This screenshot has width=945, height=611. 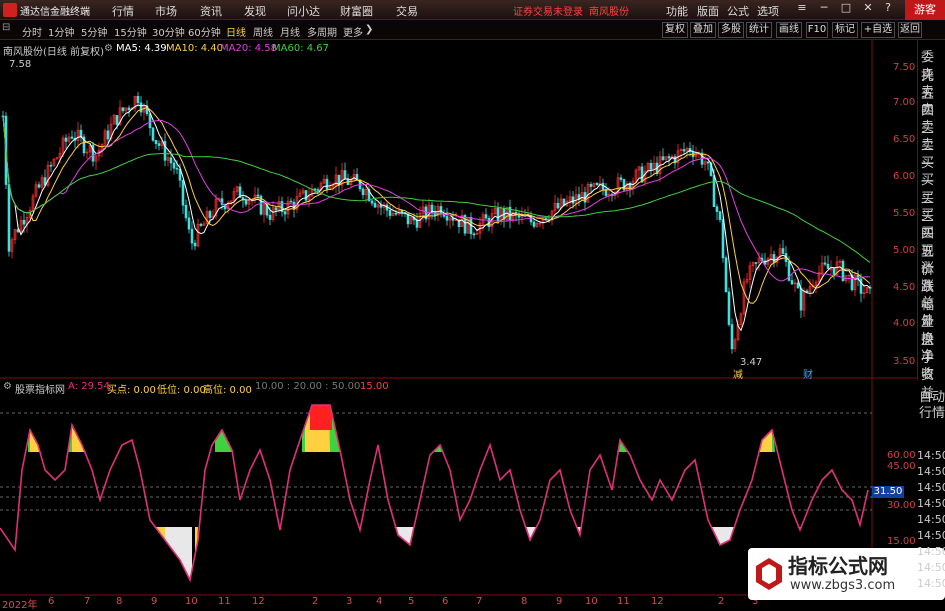 I want to click on menu-discover: 发现, so click(x=255, y=11).